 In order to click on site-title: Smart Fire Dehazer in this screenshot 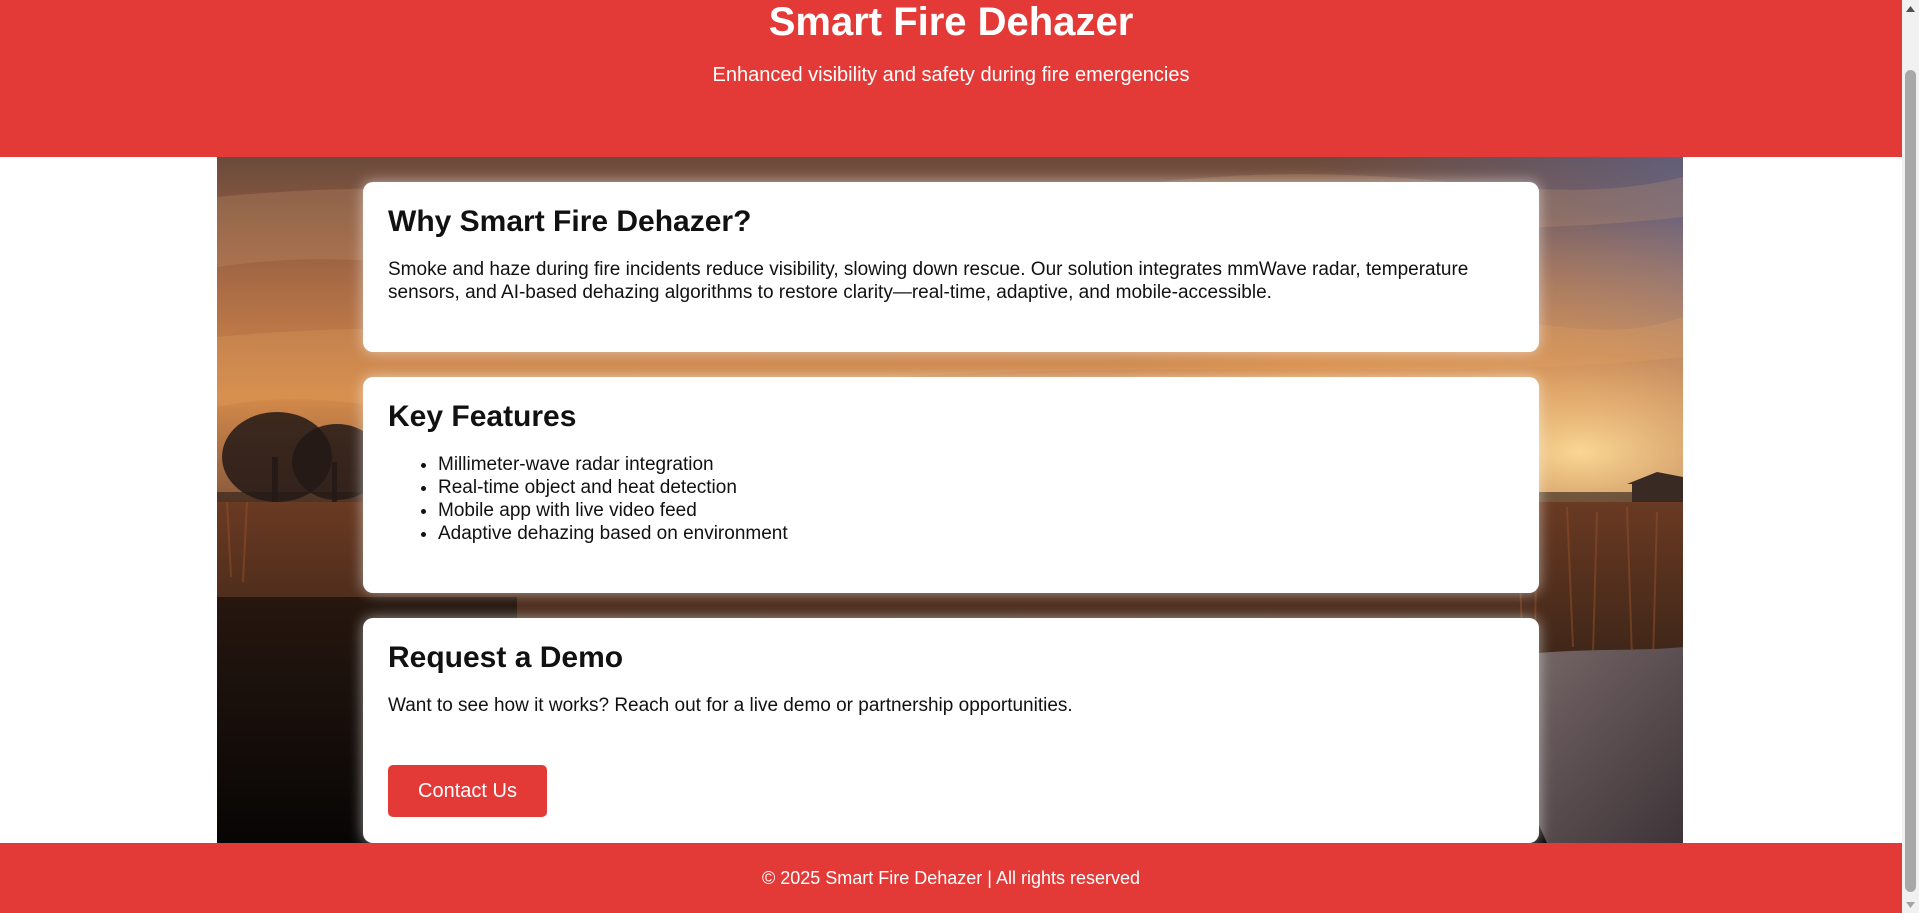, I will do `click(951, 22)`.